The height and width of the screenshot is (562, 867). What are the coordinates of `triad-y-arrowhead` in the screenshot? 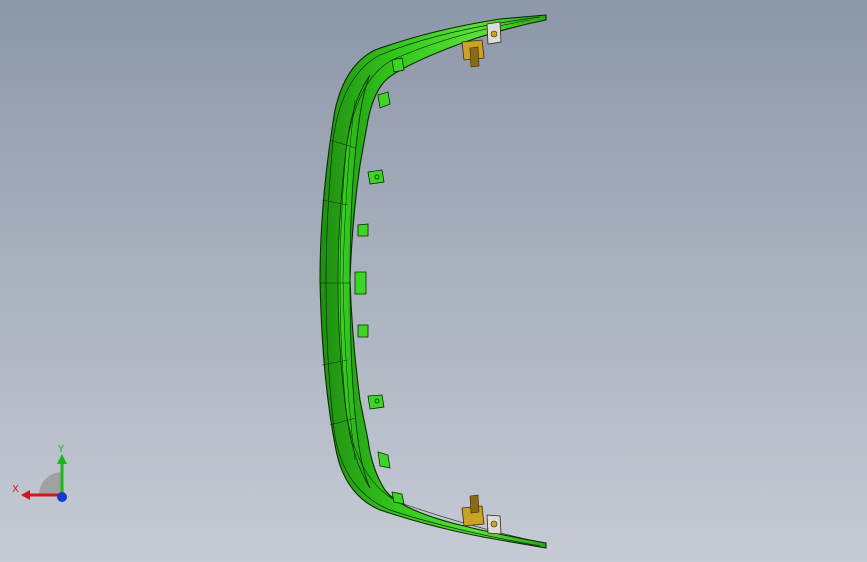 It's located at (62, 459).